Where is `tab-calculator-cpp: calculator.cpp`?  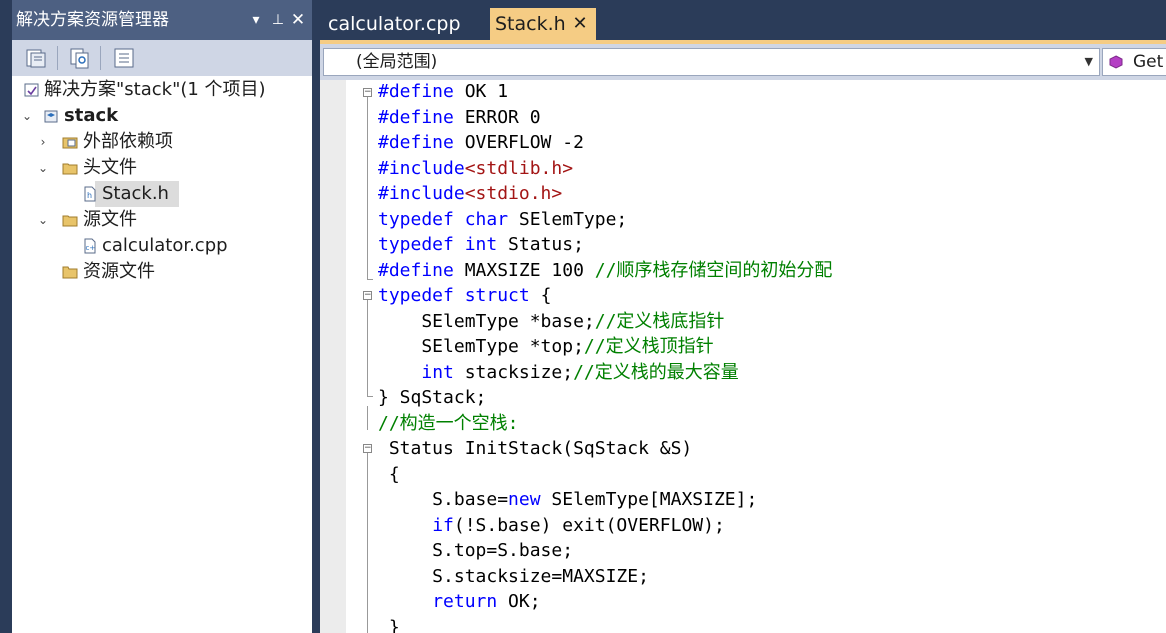 tab-calculator-cpp: calculator.cpp is located at coordinates (394, 24).